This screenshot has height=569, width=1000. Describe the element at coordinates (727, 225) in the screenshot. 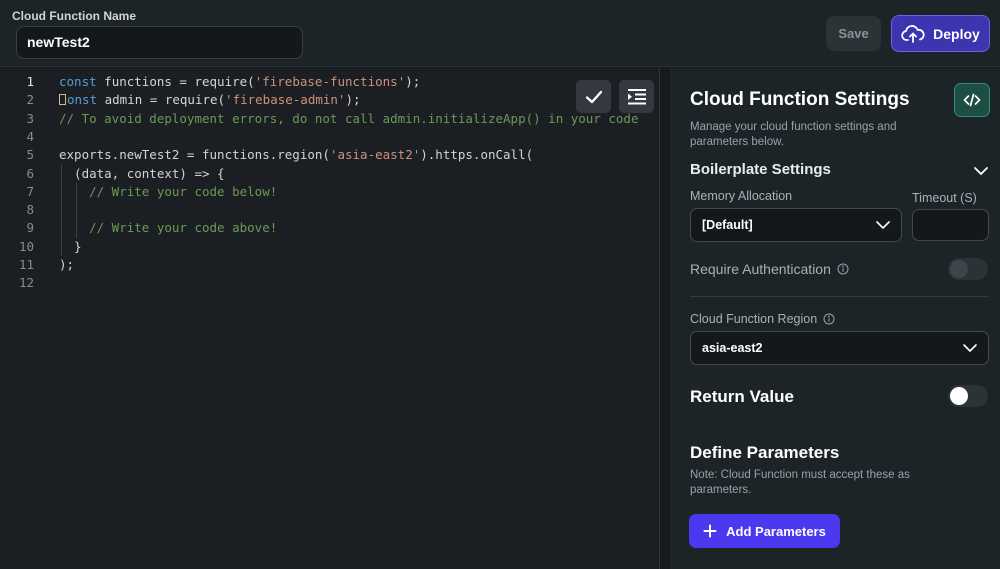

I see `memory-allocation-value: [Default]` at that location.